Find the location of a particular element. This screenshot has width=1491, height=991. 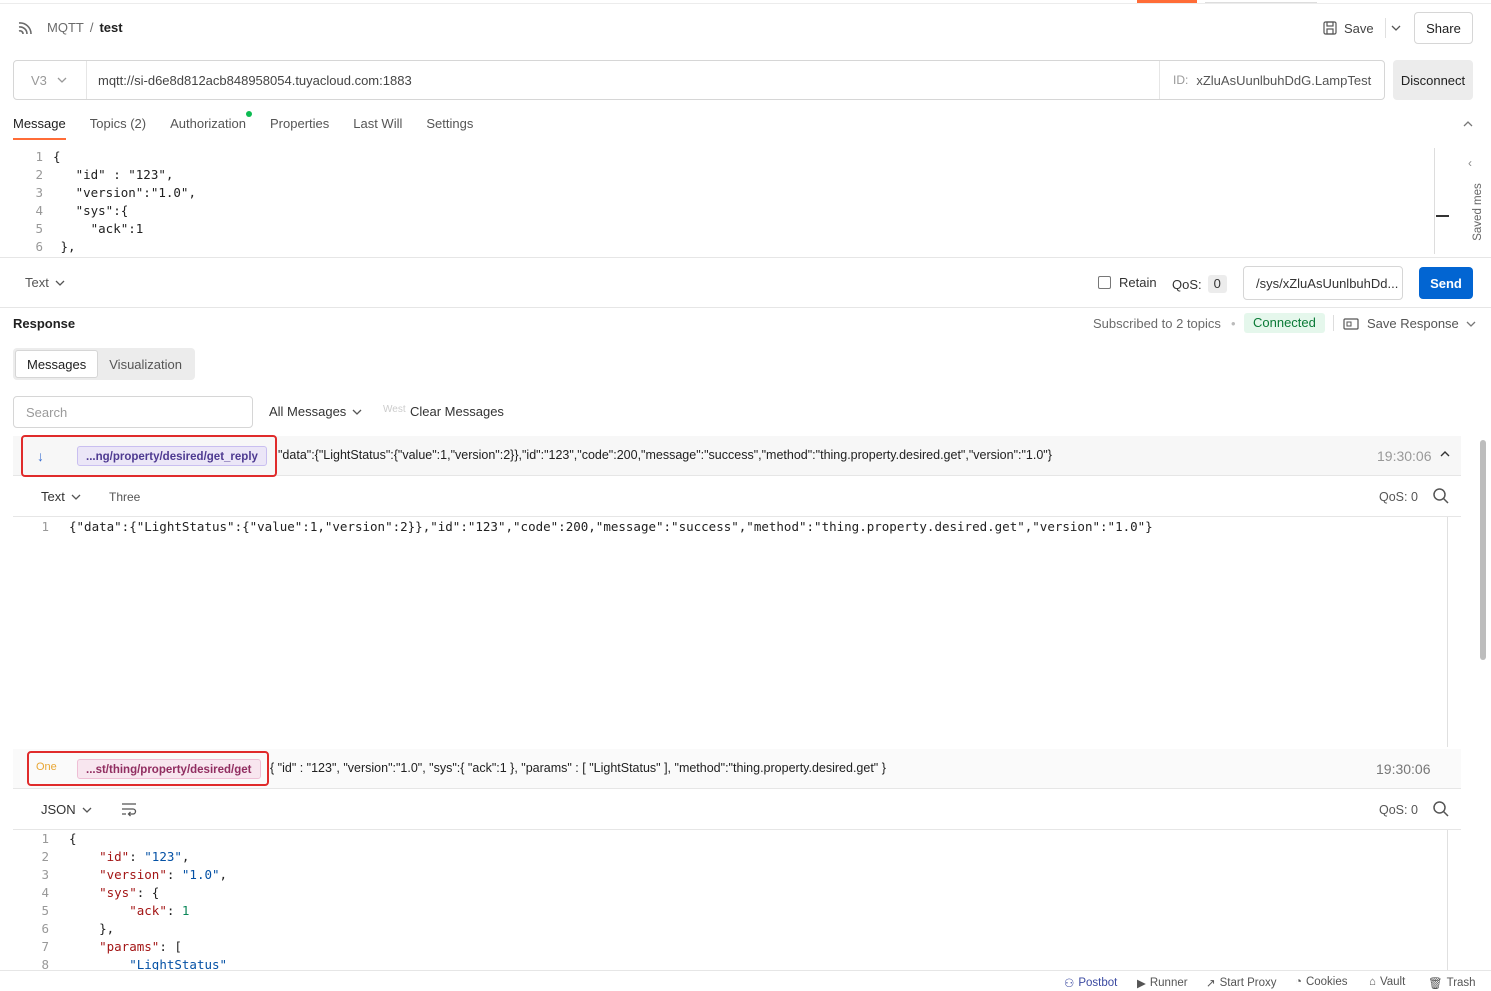

trash-button: 🗑 Trash is located at coordinates (1452, 983).